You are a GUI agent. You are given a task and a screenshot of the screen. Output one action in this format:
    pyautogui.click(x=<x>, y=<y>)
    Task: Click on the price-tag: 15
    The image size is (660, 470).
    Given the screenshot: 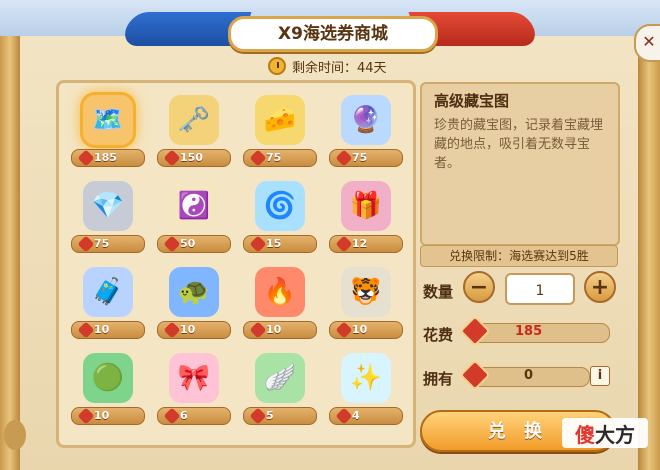 What is the action you would take?
    pyautogui.click(x=280, y=244)
    